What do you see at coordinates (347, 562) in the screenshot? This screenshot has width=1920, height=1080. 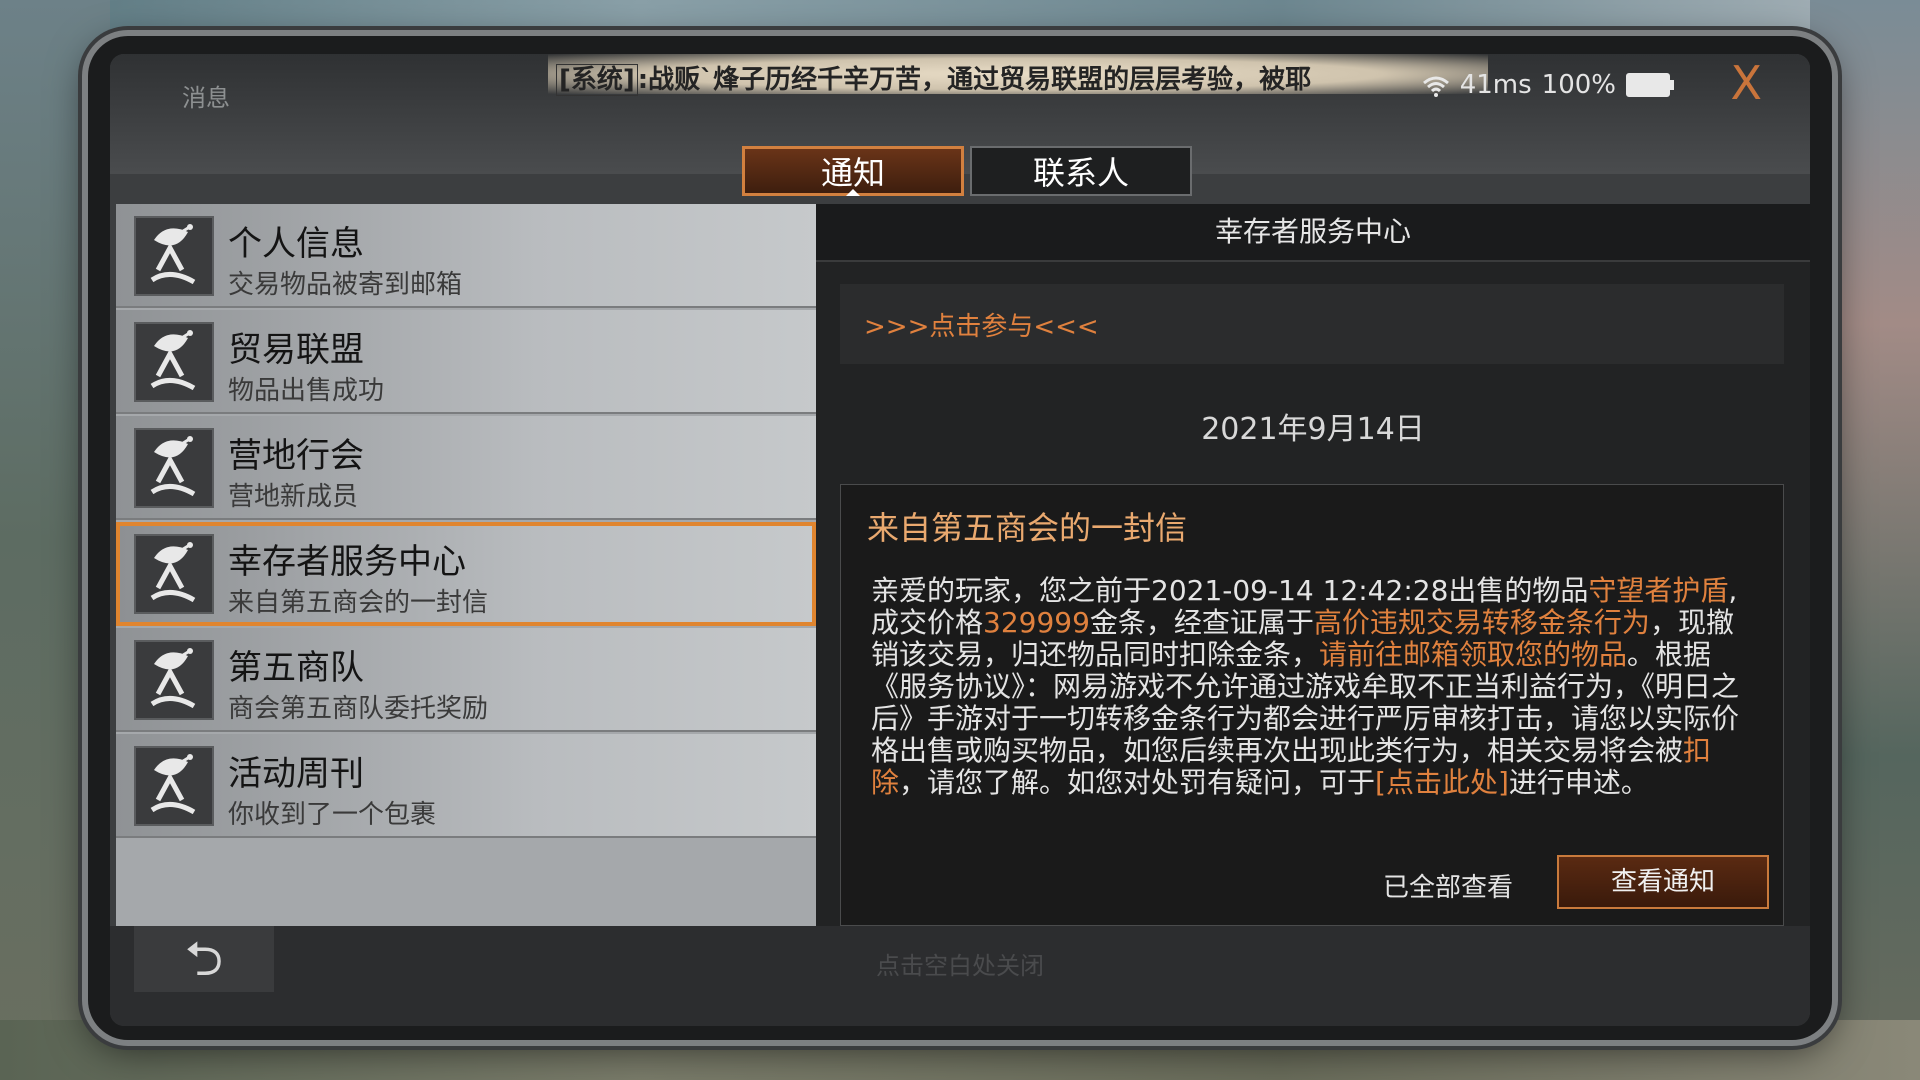 I see `list-item-title: 幸存者服务中心` at bounding box center [347, 562].